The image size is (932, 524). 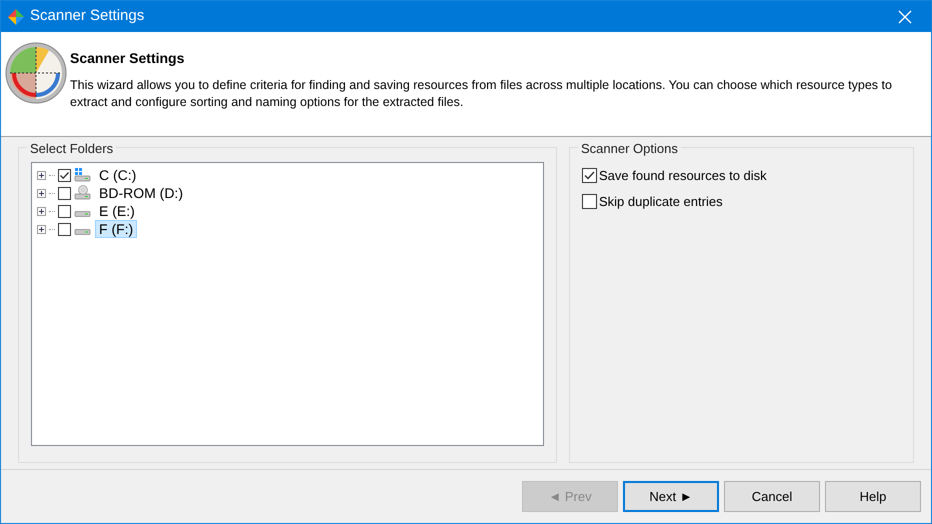 I want to click on tree-item: BD-ROM (D:), so click(x=141, y=193).